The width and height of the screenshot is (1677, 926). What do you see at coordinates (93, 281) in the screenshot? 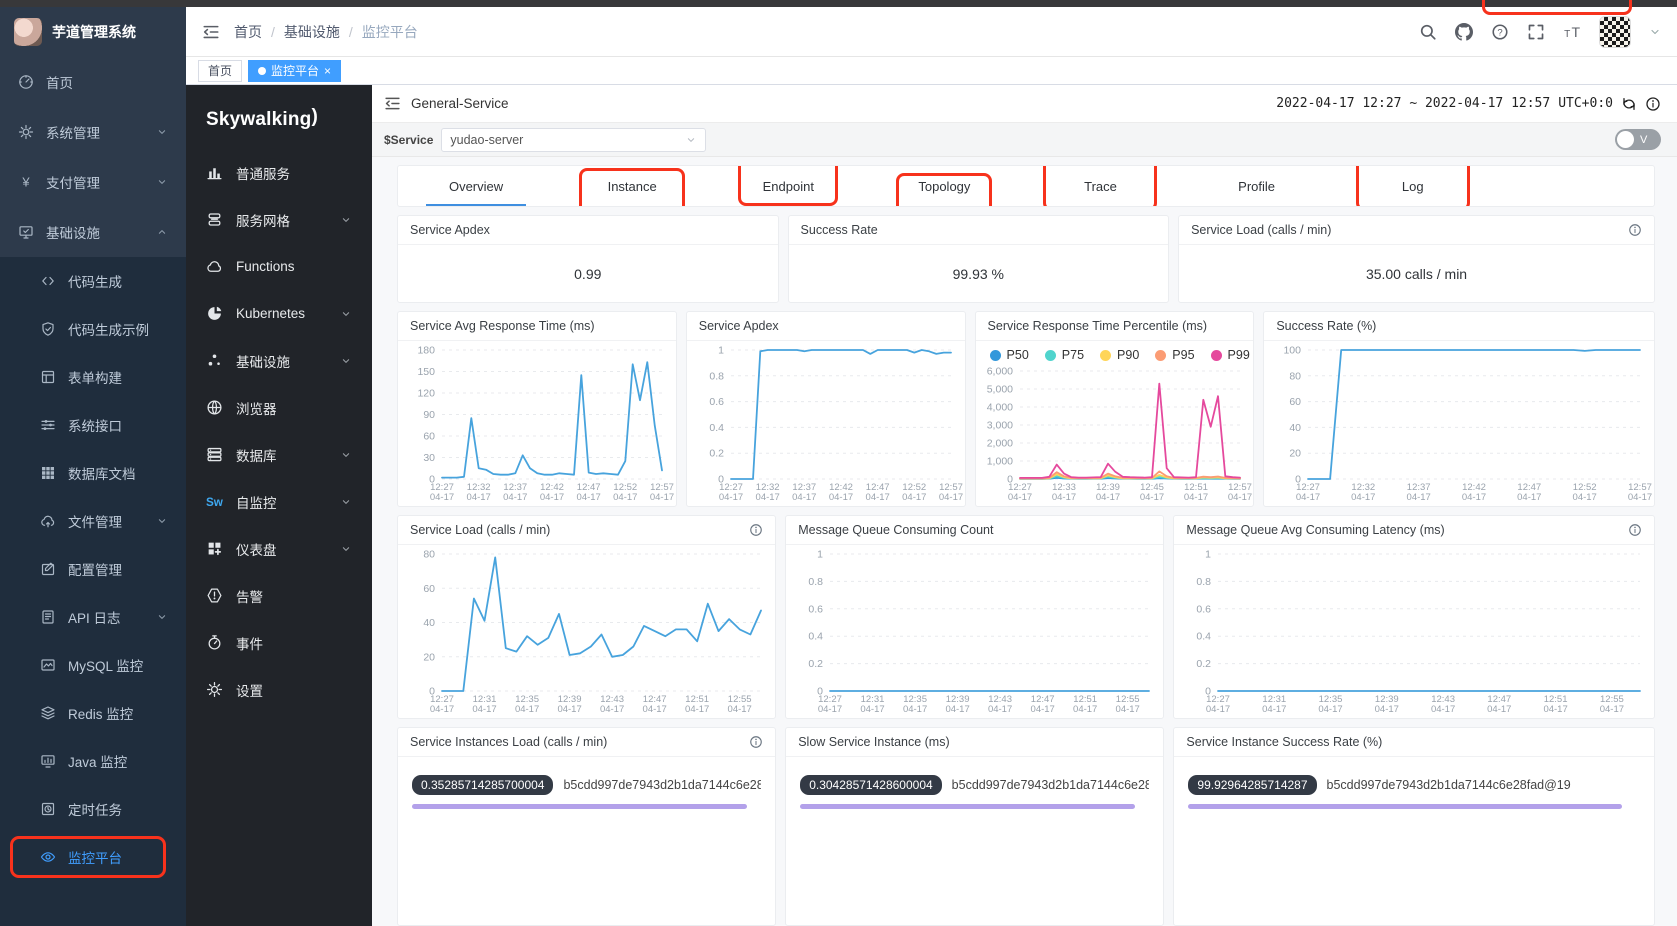
I see `admin-submenu-item-0: 代码生成` at bounding box center [93, 281].